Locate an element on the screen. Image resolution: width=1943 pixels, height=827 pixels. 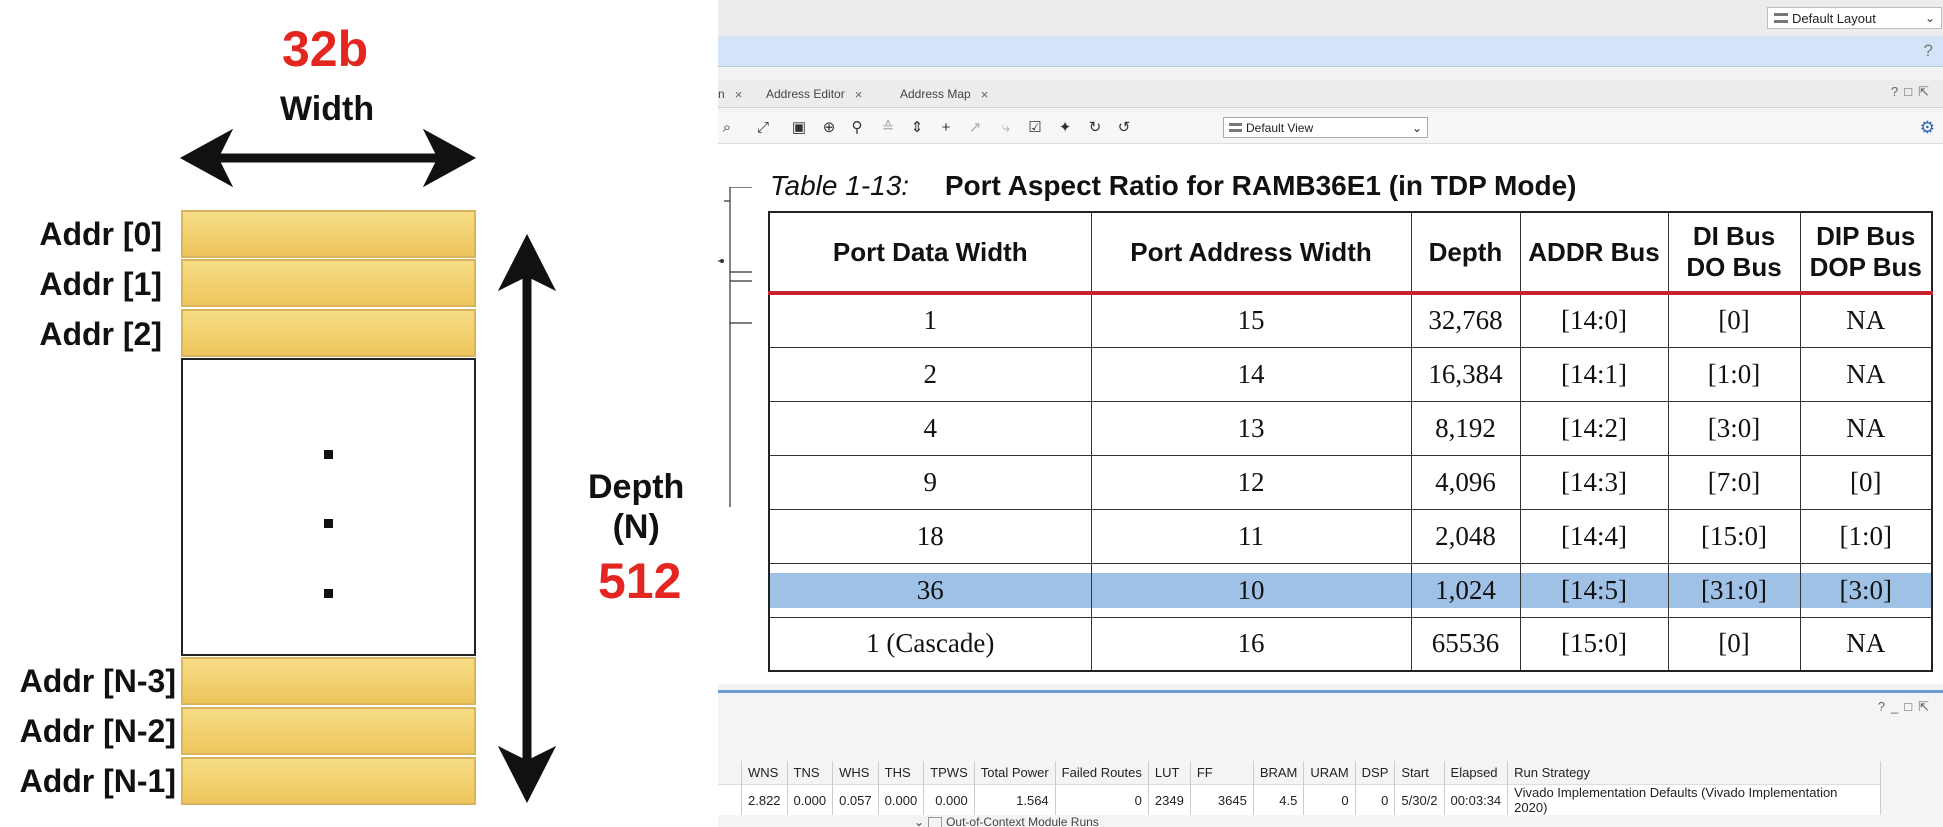
table-row: 18 11 2,048 [14:4] [15:0] [1:0] is located at coordinates (1350, 536).